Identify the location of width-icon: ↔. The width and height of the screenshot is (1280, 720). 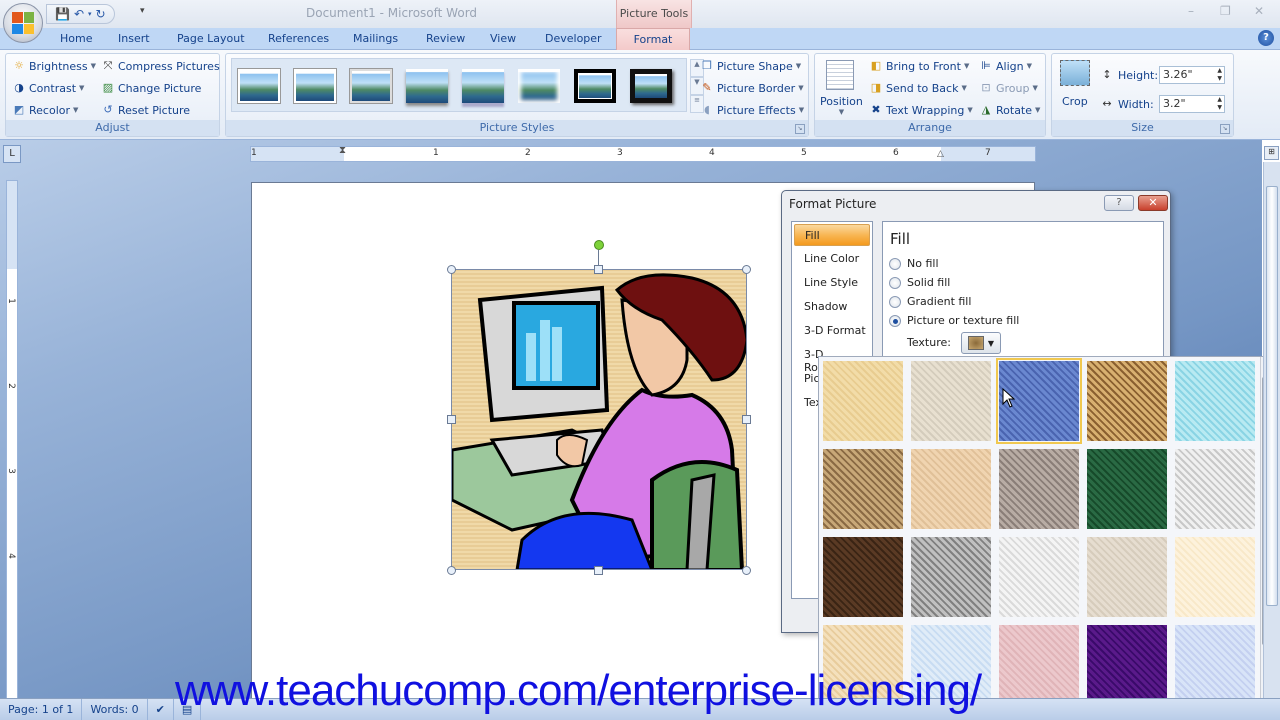
(1107, 103).